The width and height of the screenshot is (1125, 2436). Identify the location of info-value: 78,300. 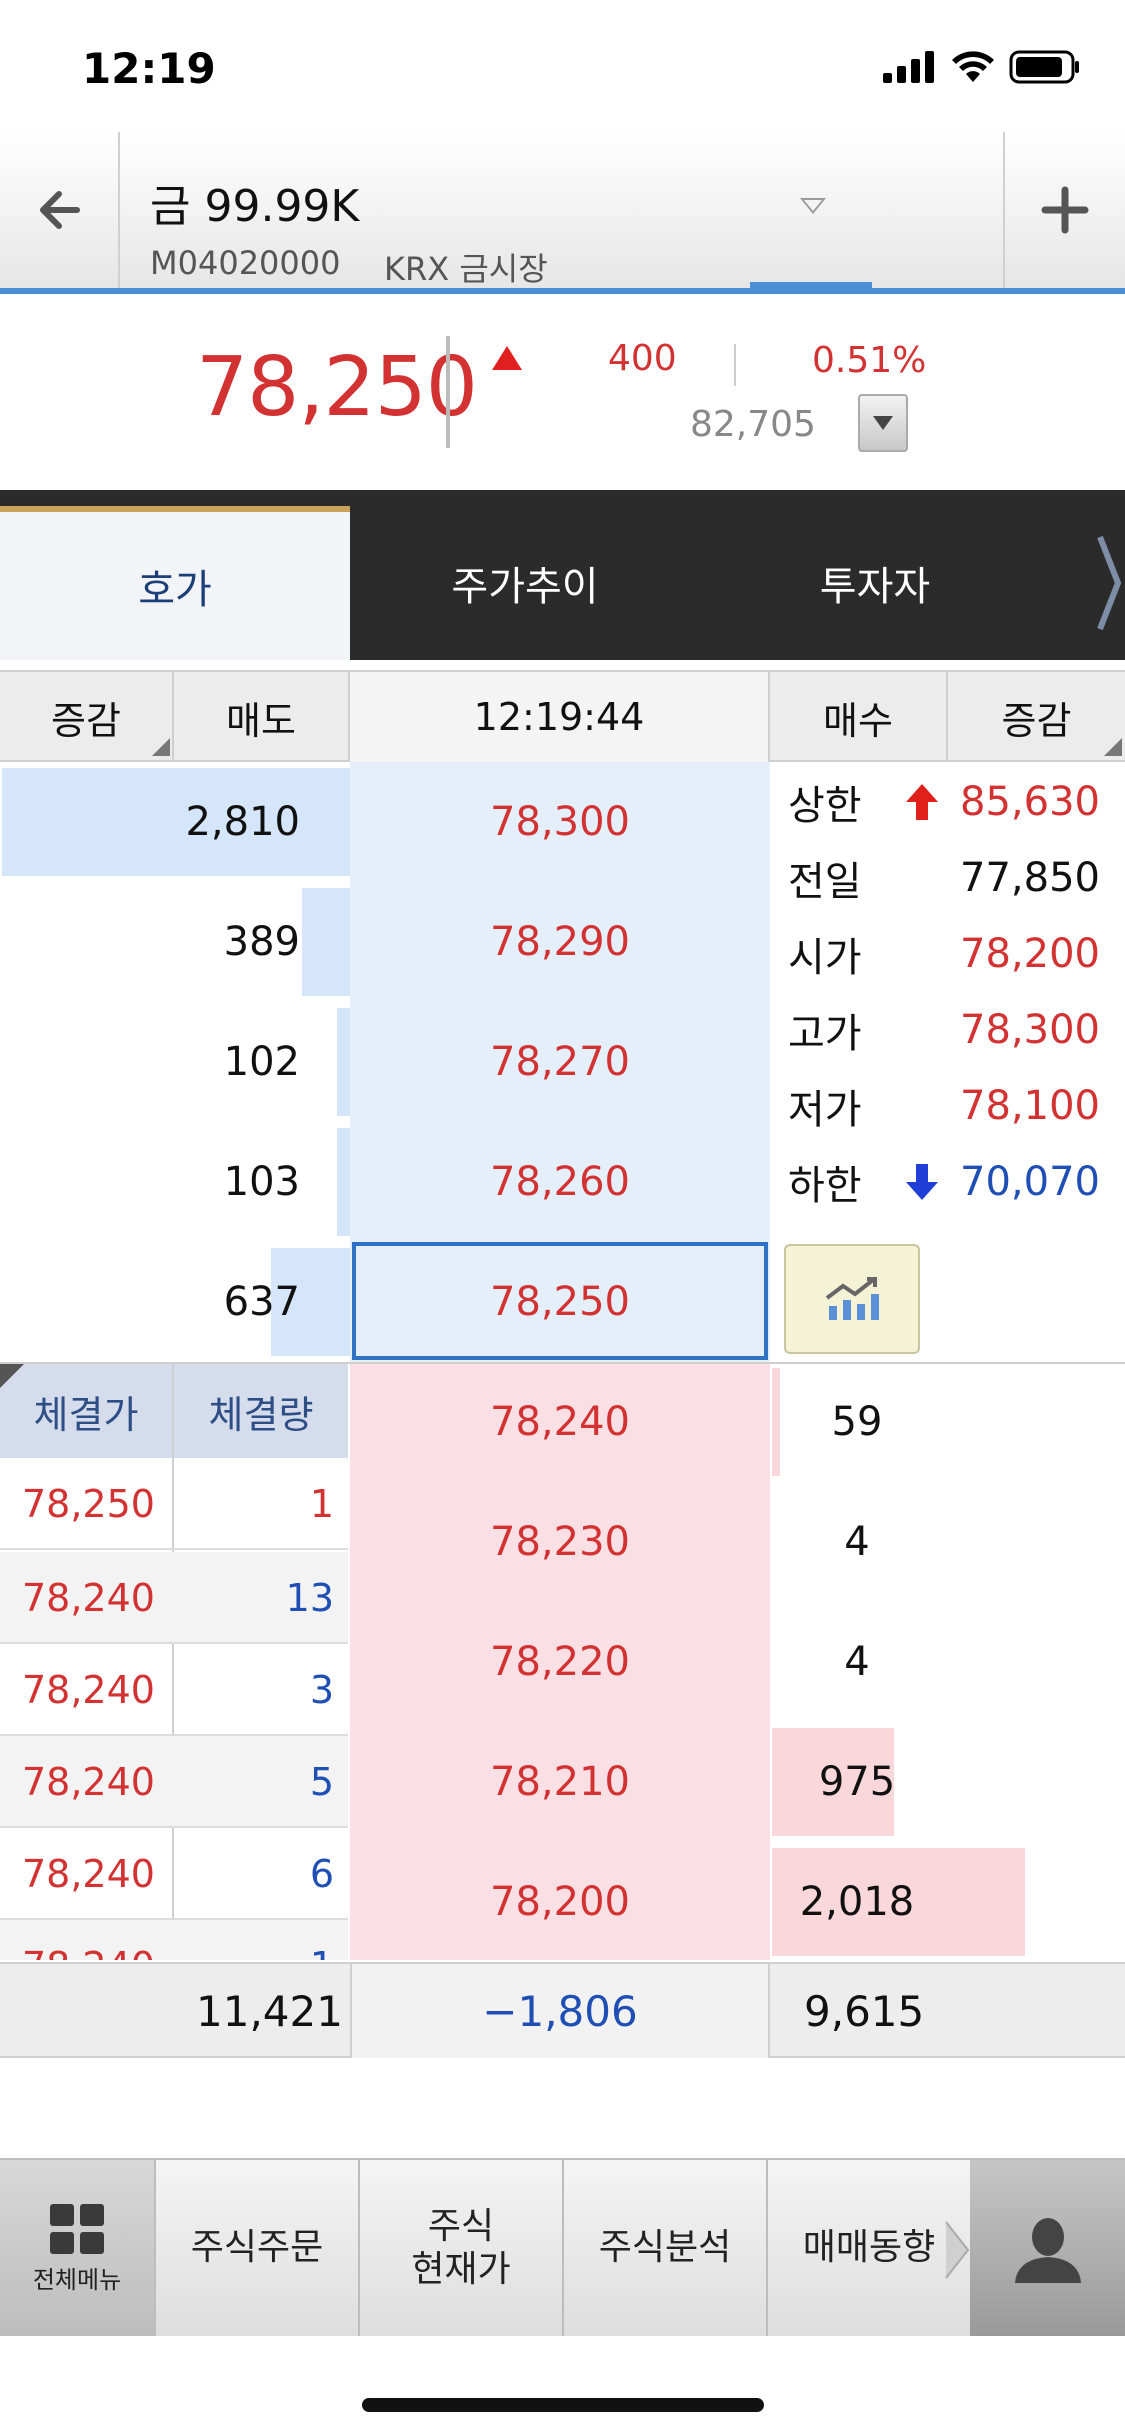
(1030, 1030).